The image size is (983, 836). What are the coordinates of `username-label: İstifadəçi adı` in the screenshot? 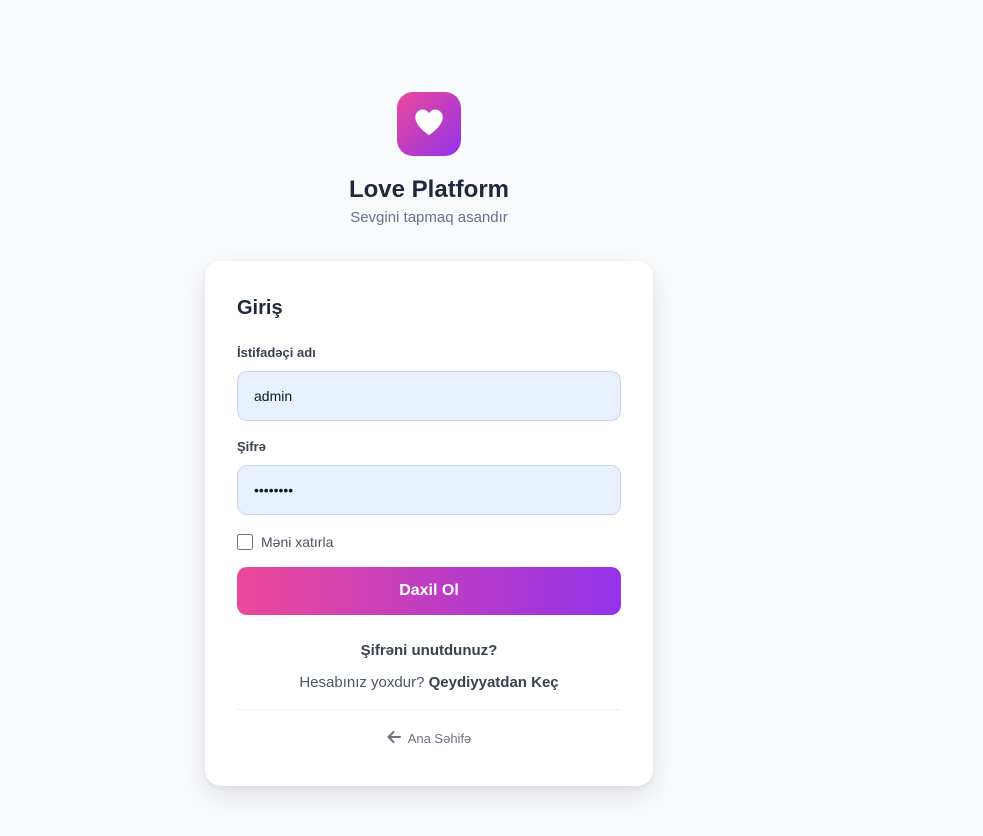 It's located at (276, 352).